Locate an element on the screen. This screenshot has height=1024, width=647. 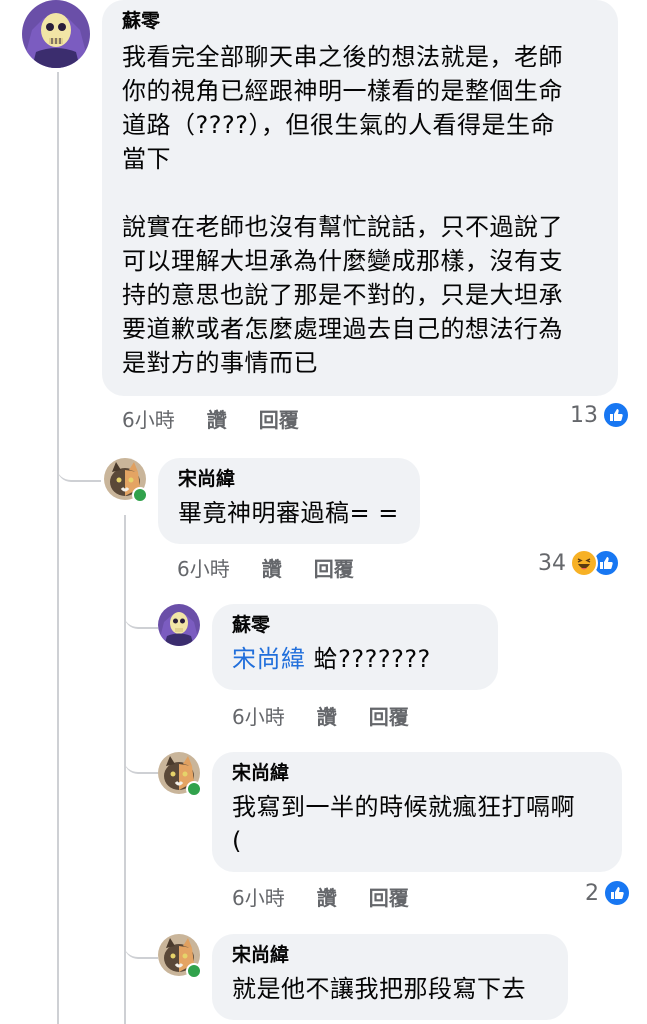
reaction-count: 34 is located at coordinates (552, 563).